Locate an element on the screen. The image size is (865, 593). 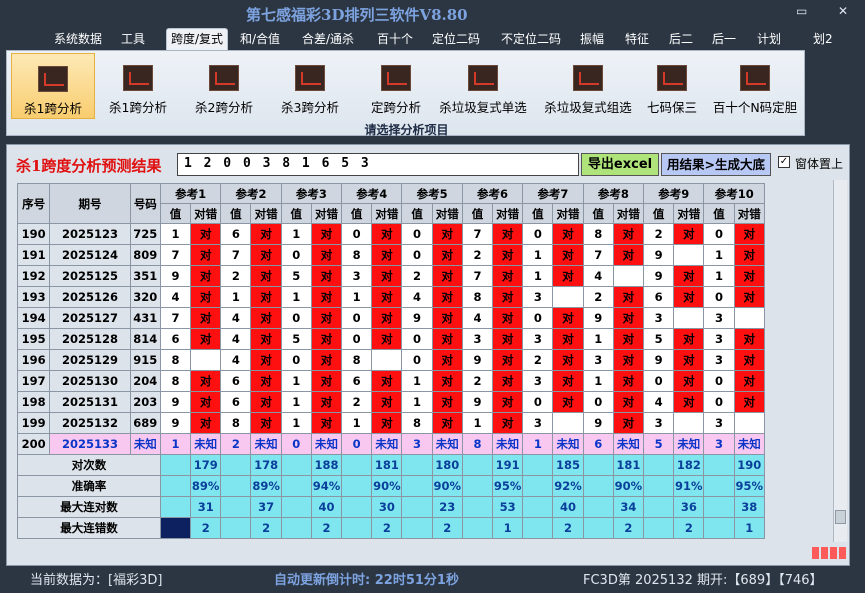
ribbon-button-3: 杀3跨分析 is located at coordinates (310, 86).